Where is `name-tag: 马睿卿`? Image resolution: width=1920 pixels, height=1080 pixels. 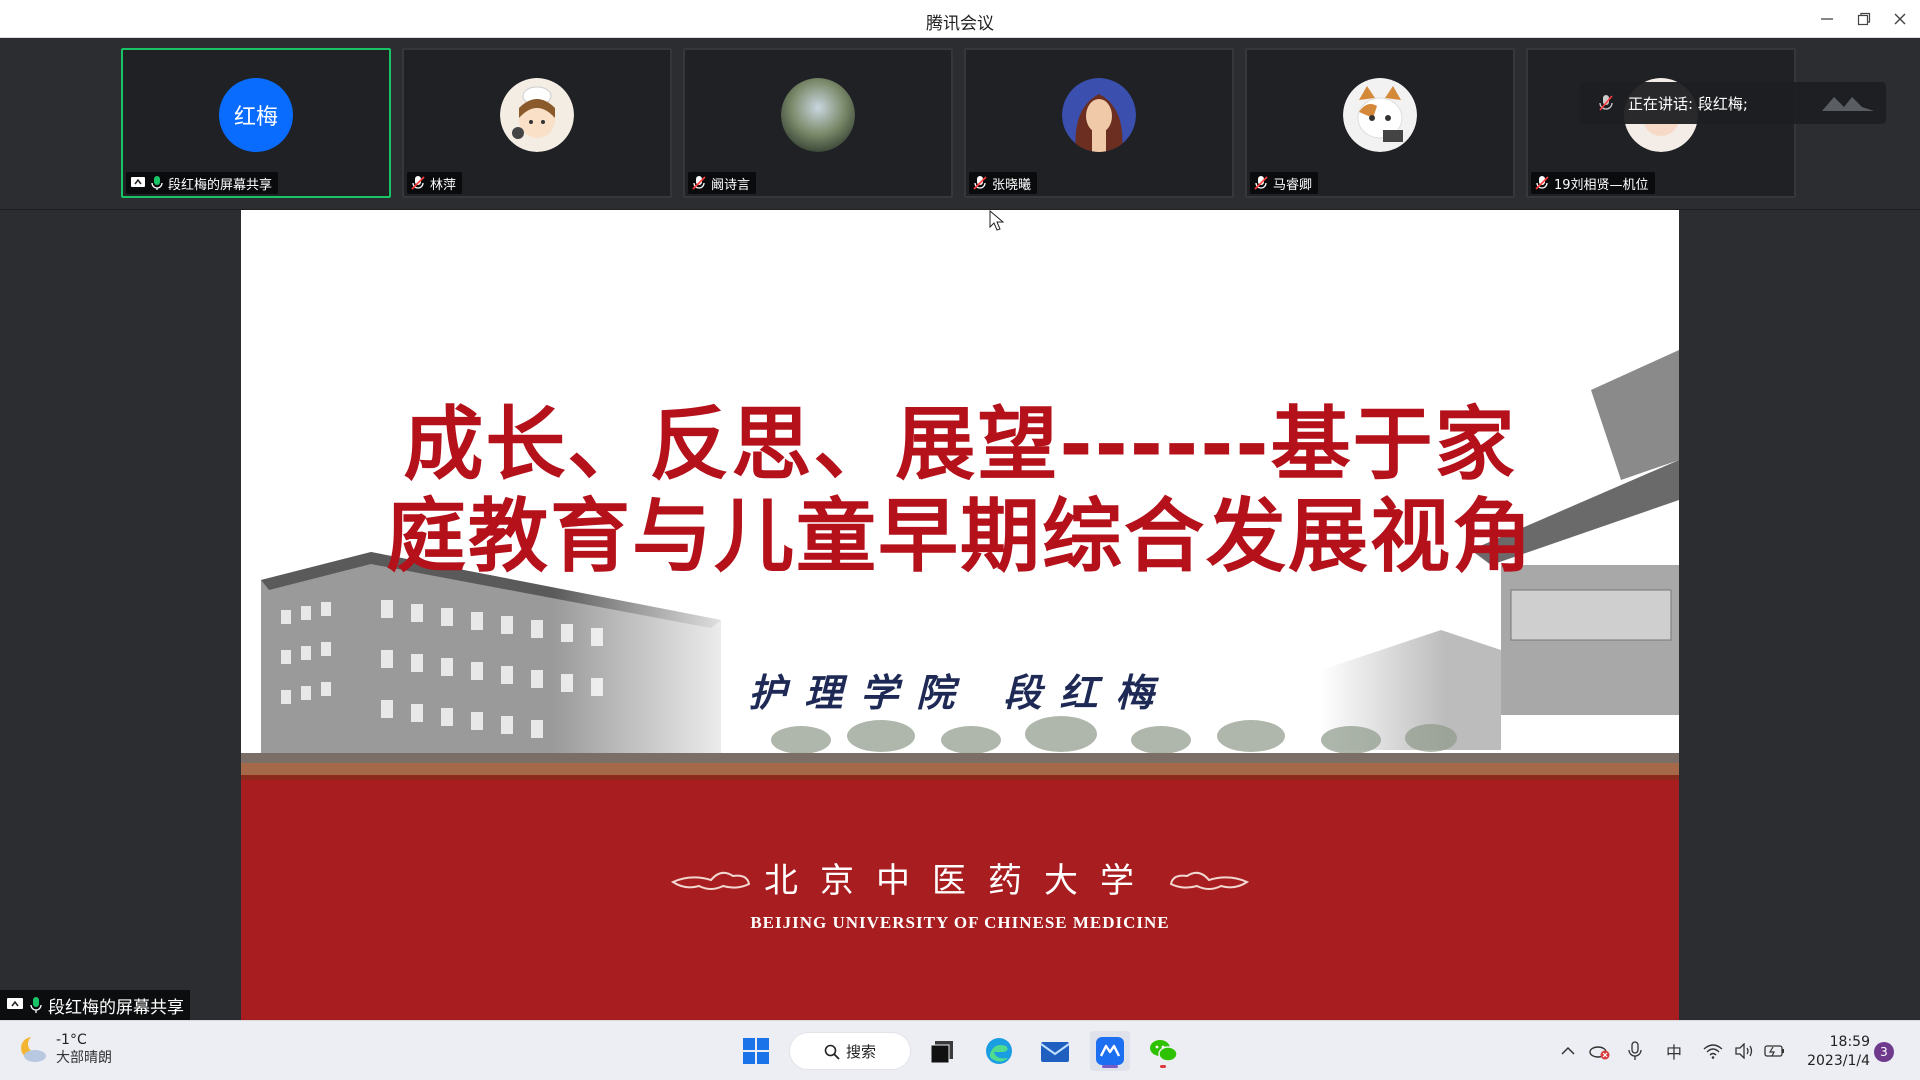 name-tag: 马睿卿 is located at coordinates (1284, 183).